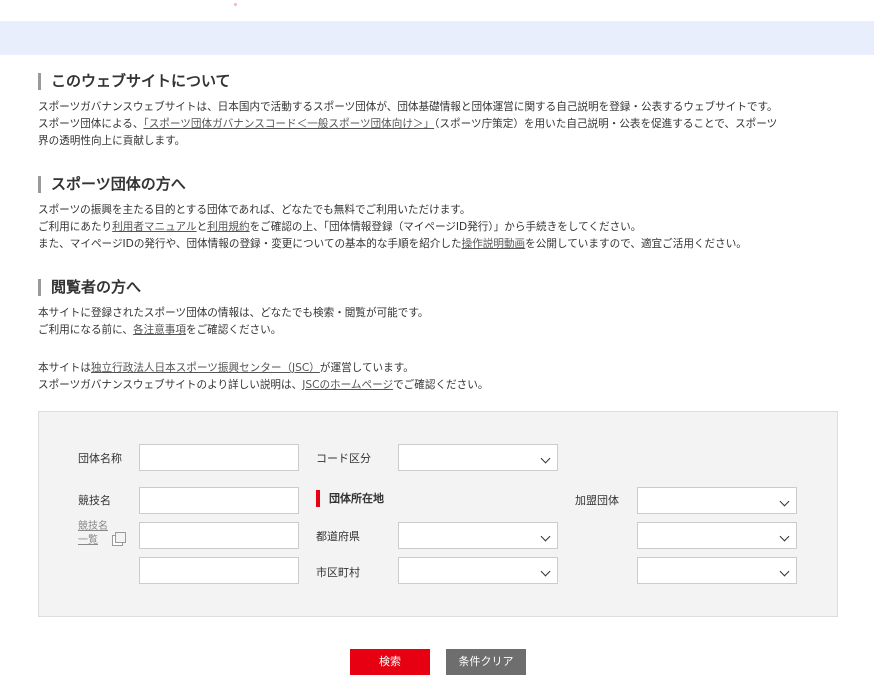 The image size is (874, 688). What do you see at coordinates (606, 124) in the screenshot?
I see `about-line2-post: （スポーツ庁策定）を用いた自己説明・公表を促進することで、スポーツ` at bounding box center [606, 124].